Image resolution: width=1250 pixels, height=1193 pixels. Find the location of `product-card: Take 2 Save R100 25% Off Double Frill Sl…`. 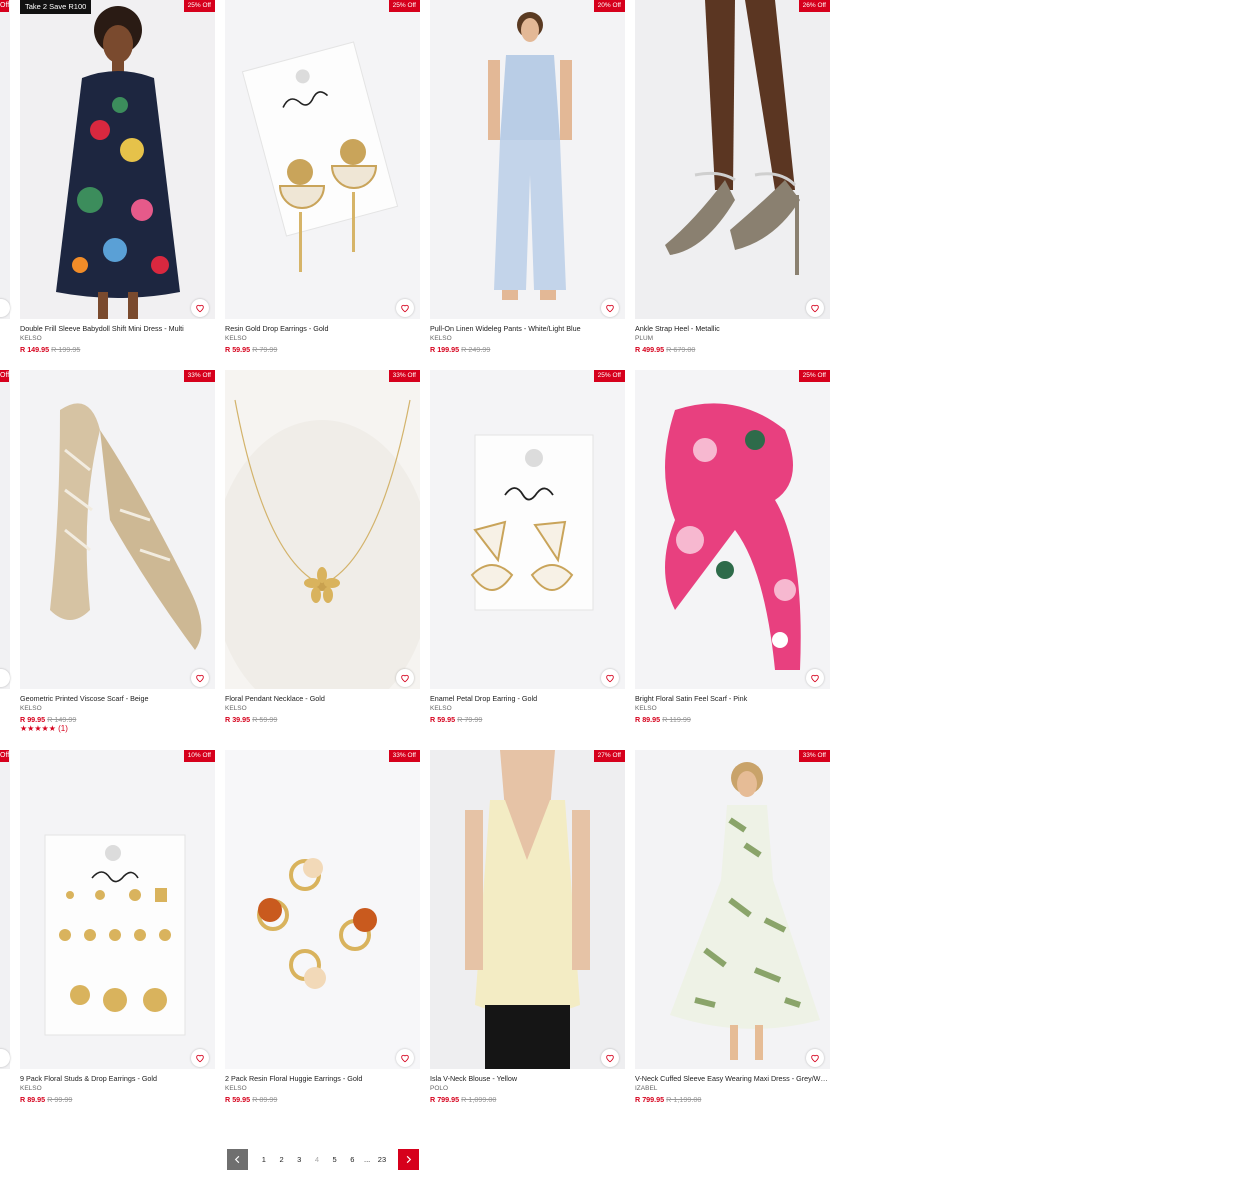

product-card: Take 2 Save R100 25% Off Double Frill Sl… is located at coordinates (117, 185).